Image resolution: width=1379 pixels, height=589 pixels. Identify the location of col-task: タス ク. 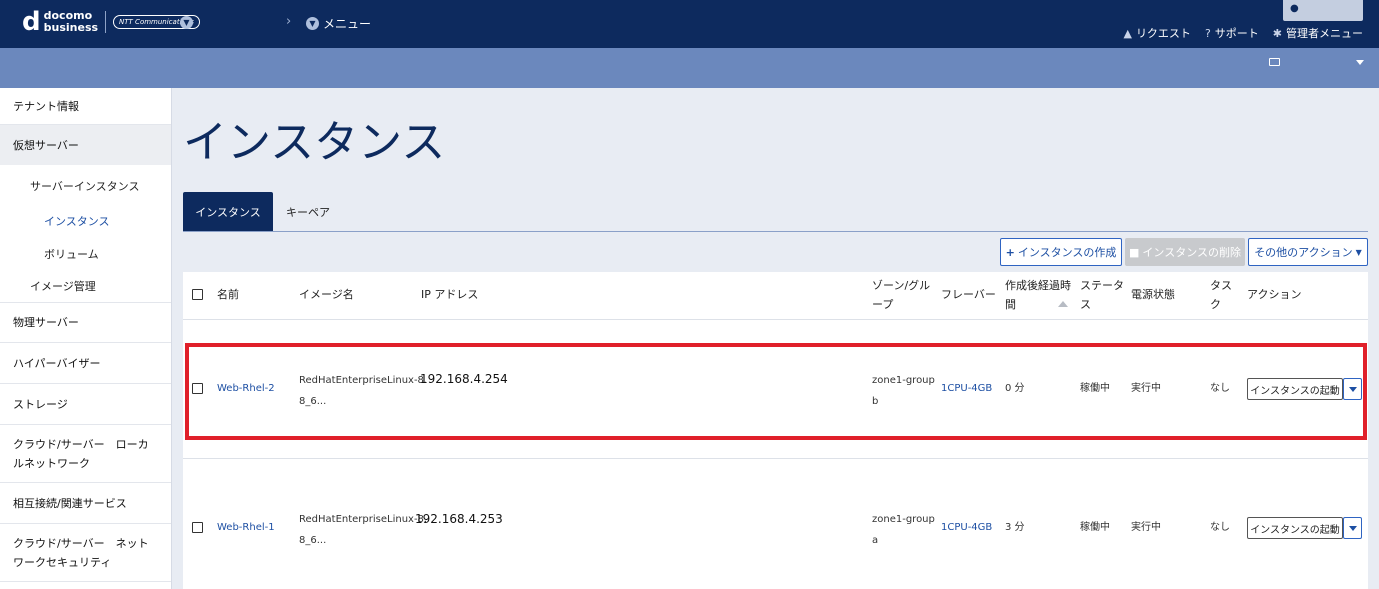
(1221, 295).